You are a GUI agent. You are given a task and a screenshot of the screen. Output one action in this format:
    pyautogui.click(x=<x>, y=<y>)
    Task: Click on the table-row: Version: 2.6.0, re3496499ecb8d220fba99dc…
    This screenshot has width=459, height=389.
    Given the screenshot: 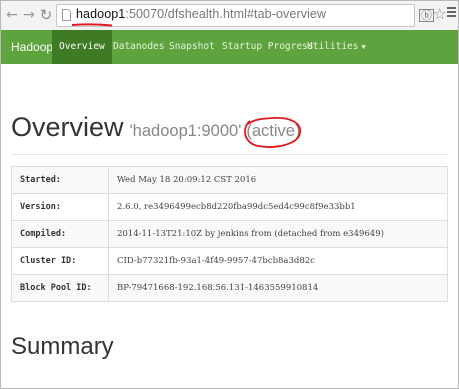 What is the action you would take?
    pyautogui.click(x=229, y=207)
    